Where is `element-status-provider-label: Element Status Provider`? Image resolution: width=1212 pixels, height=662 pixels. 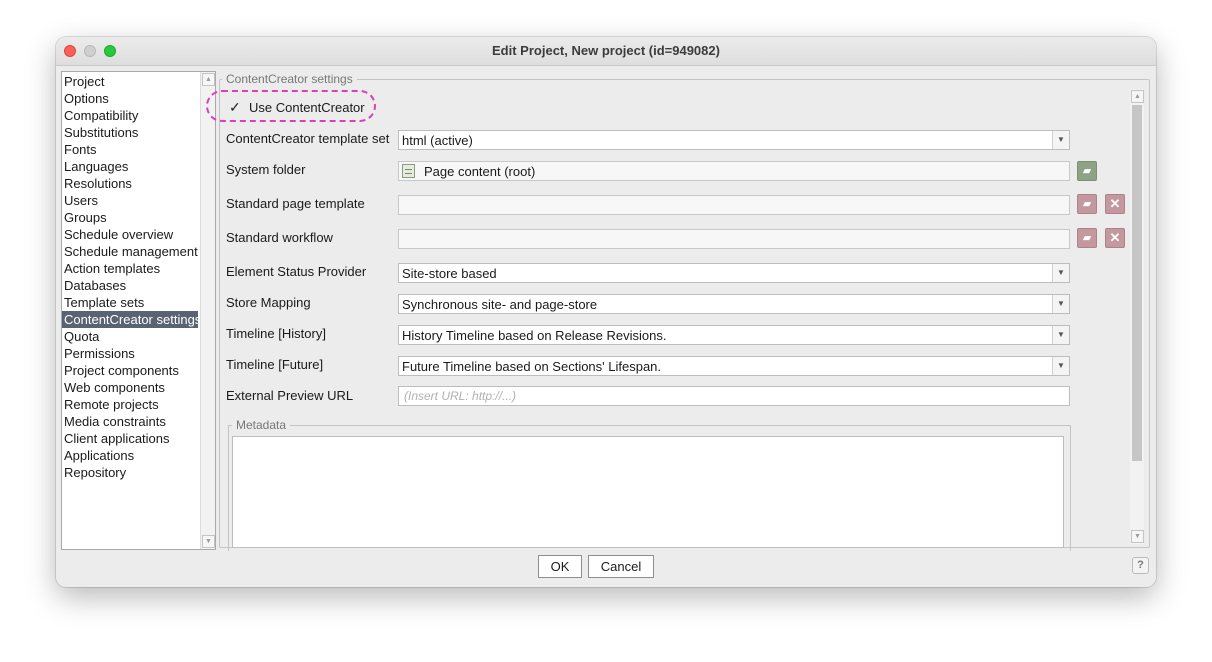 element-status-provider-label: Element Status Provider is located at coordinates (296, 271).